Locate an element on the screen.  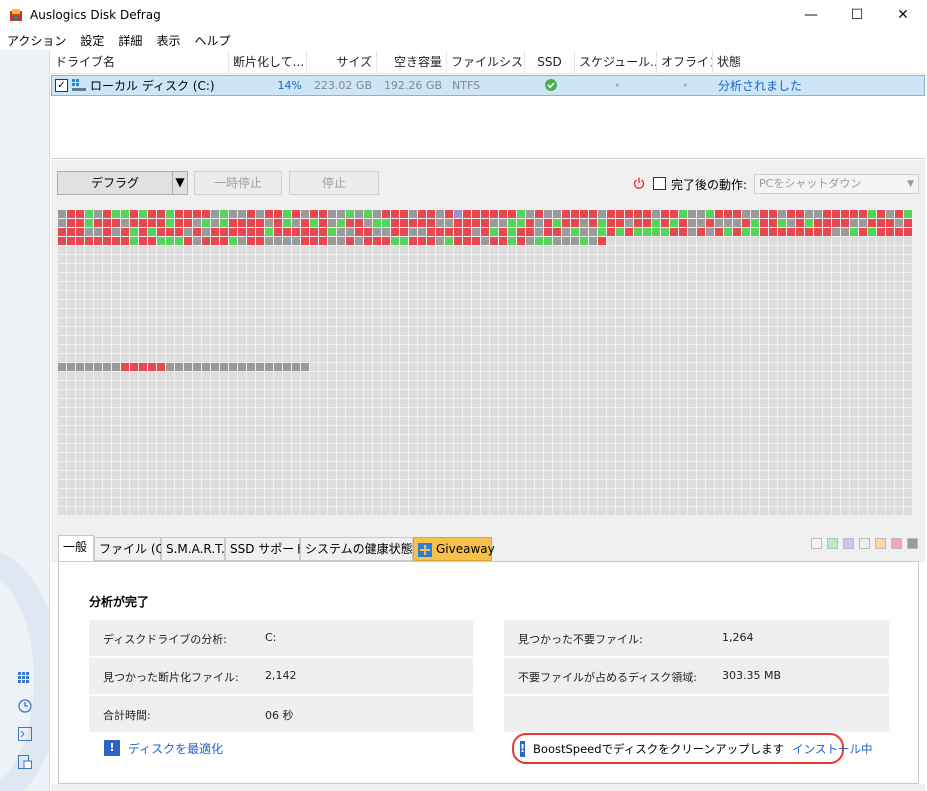
column-status: 状態 is located at coordinates (819, 62).